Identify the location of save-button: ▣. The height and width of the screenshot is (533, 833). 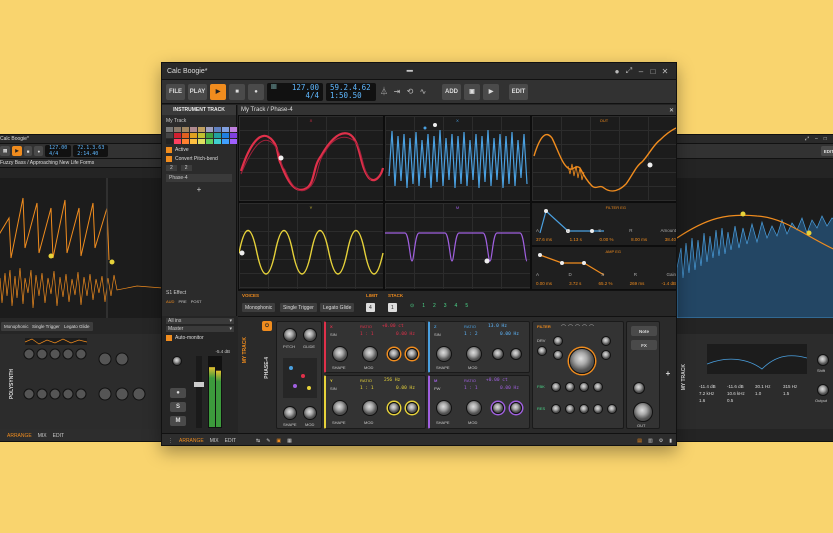
(472, 91).